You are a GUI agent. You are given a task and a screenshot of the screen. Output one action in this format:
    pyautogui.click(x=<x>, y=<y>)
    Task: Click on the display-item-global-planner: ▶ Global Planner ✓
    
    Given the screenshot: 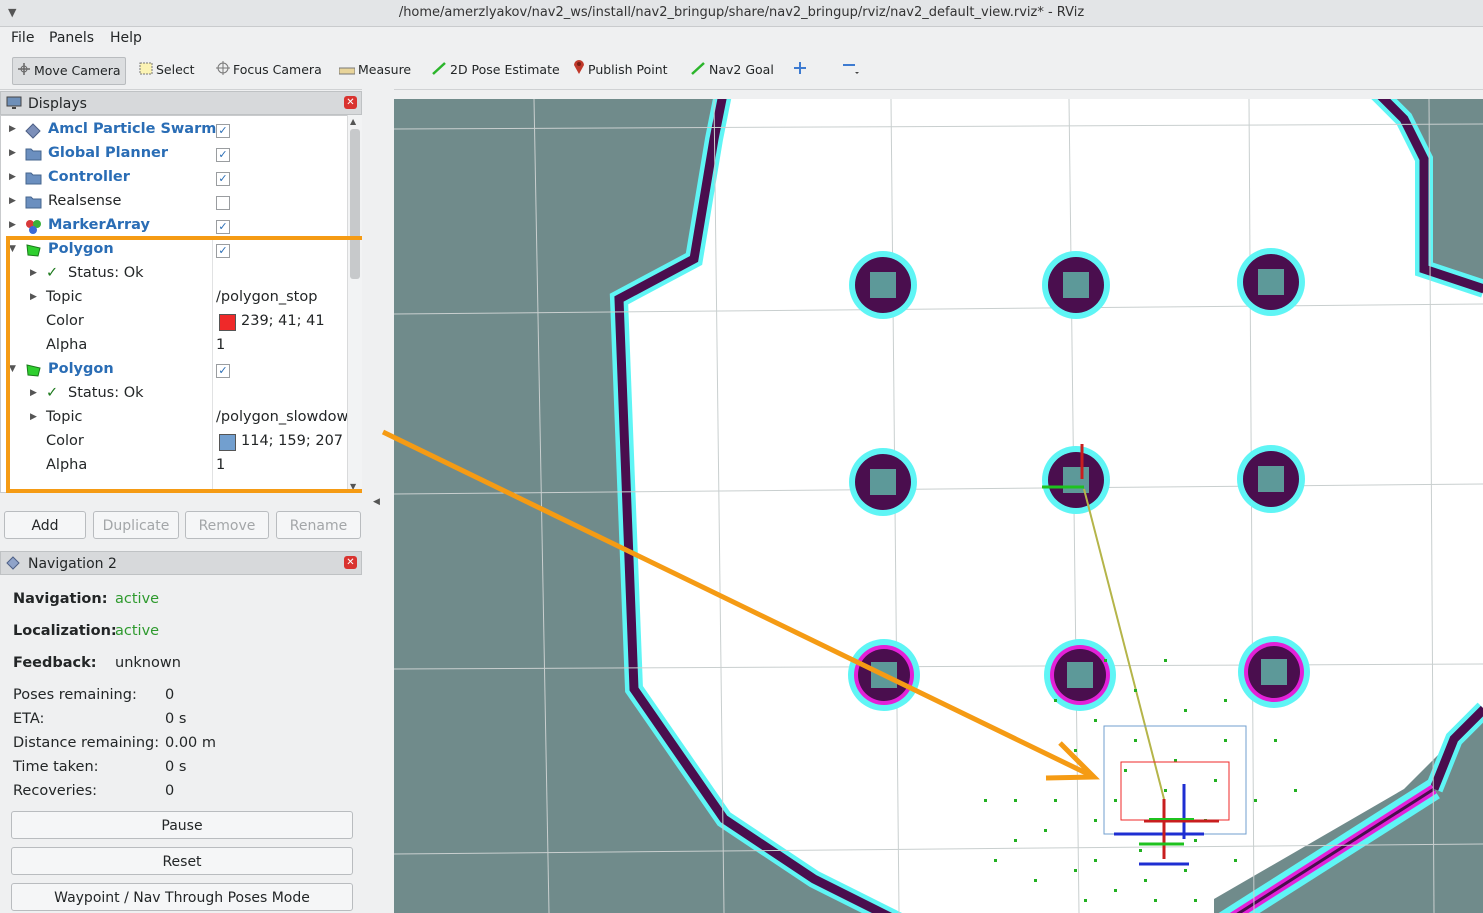 What is the action you would take?
    pyautogui.click(x=174, y=154)
    